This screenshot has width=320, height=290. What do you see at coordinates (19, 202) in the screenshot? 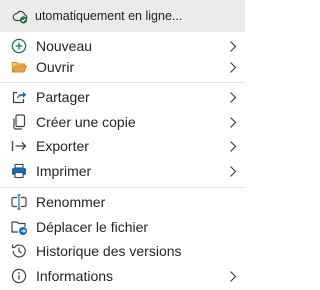
I see `rename-icon` at bounding box center [19, 202].